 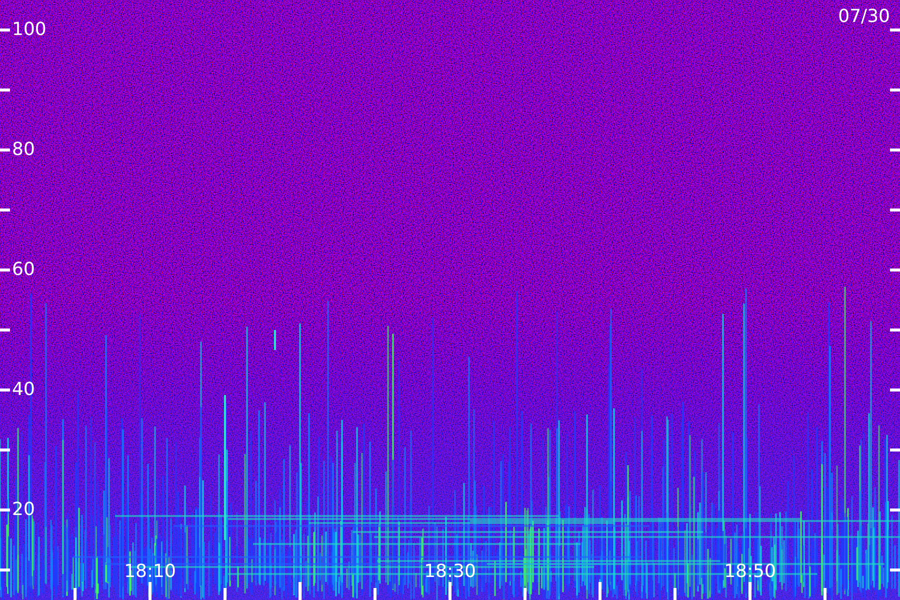 What do you see at coordinates (23, 390) in the screenshot?
I see `y-axis-label: 40` at bounding box center [23, 390].